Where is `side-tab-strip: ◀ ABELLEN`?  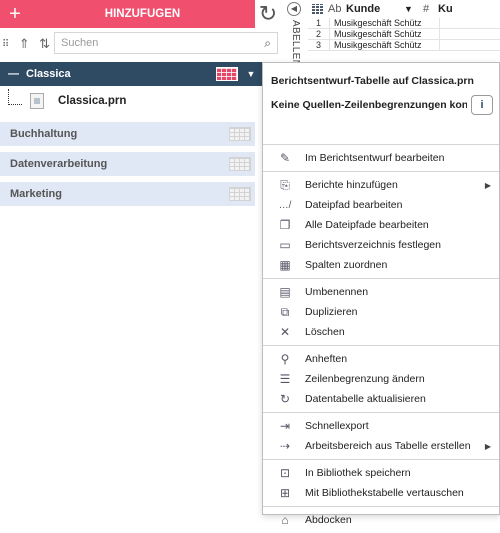 side-tab-strip: ◀ ABELLEN is located at coordinates (295, 31).